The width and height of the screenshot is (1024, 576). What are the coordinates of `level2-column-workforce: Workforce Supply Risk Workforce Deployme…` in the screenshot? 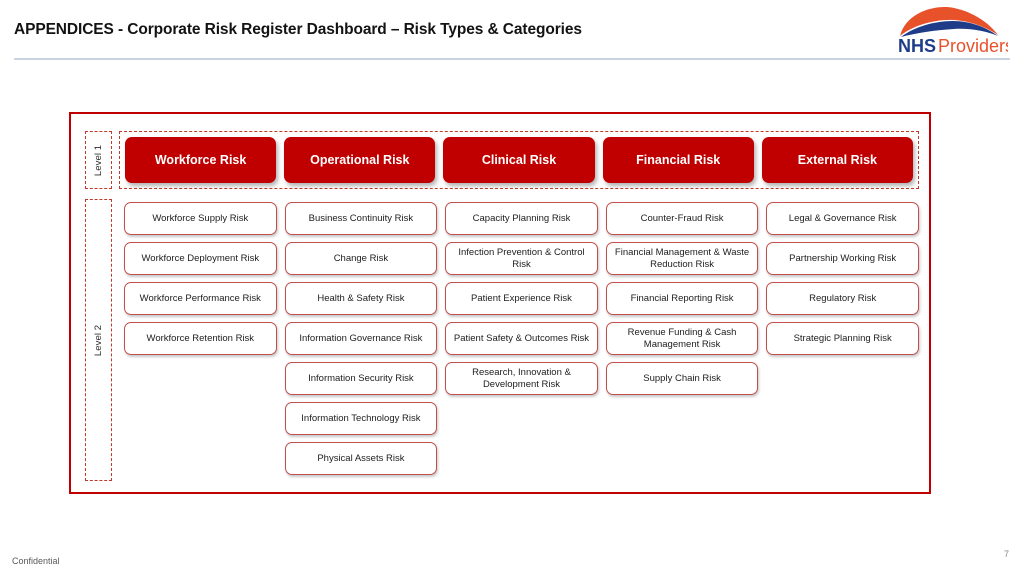 It's located at (200, 278).